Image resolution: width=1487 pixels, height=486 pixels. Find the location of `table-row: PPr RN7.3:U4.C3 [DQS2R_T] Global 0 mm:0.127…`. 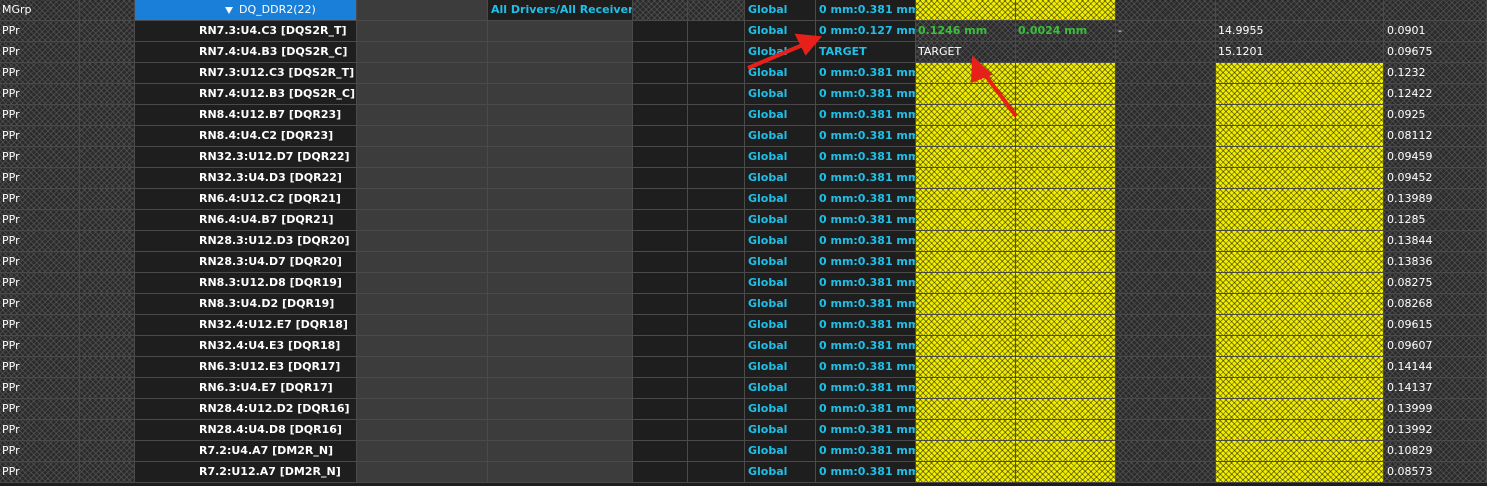

table-row: PPr RN7.3:U4.C3 [DQS2R_T] Global 0 mm:0.127… is located at coordinates (743, 31).